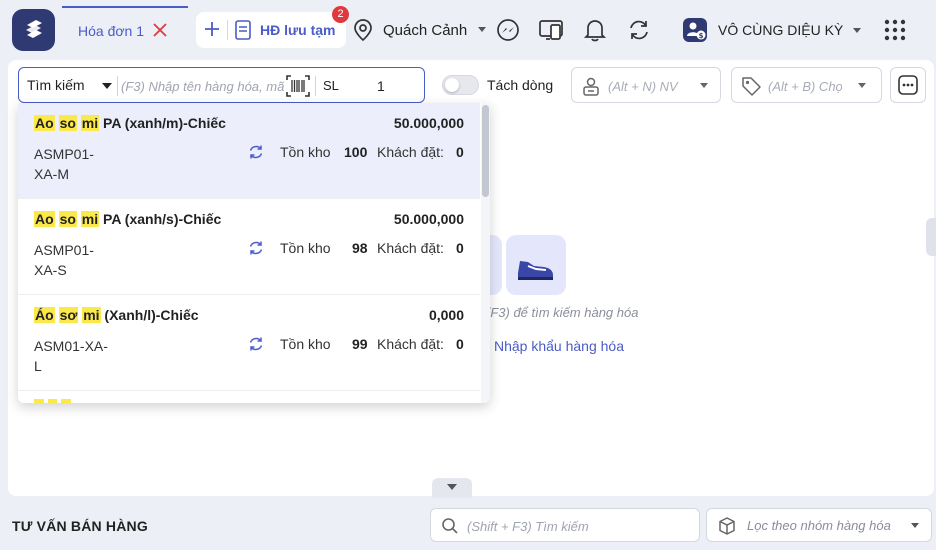  Describe the element at coordinates (485, 253) in the screenshot. I see `results-scrollbar` at that location.